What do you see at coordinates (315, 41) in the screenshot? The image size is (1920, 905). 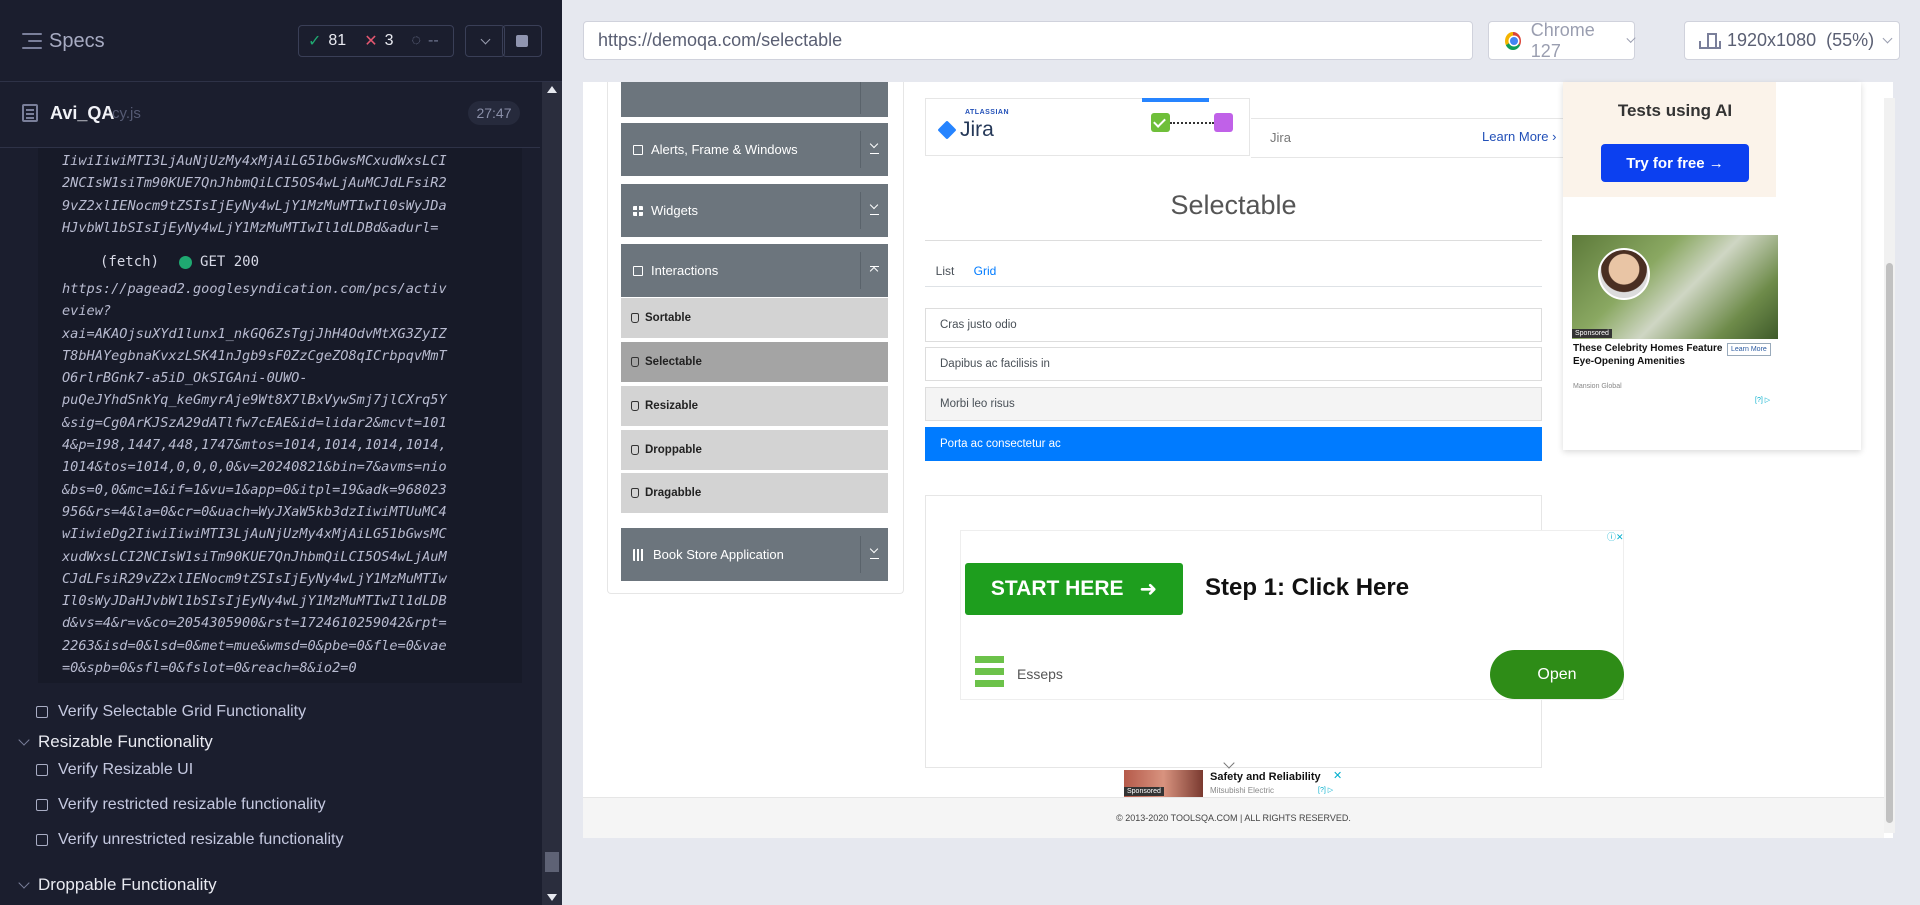 I see `passed-check-icon: ✓` at bounding box center [315, 41].